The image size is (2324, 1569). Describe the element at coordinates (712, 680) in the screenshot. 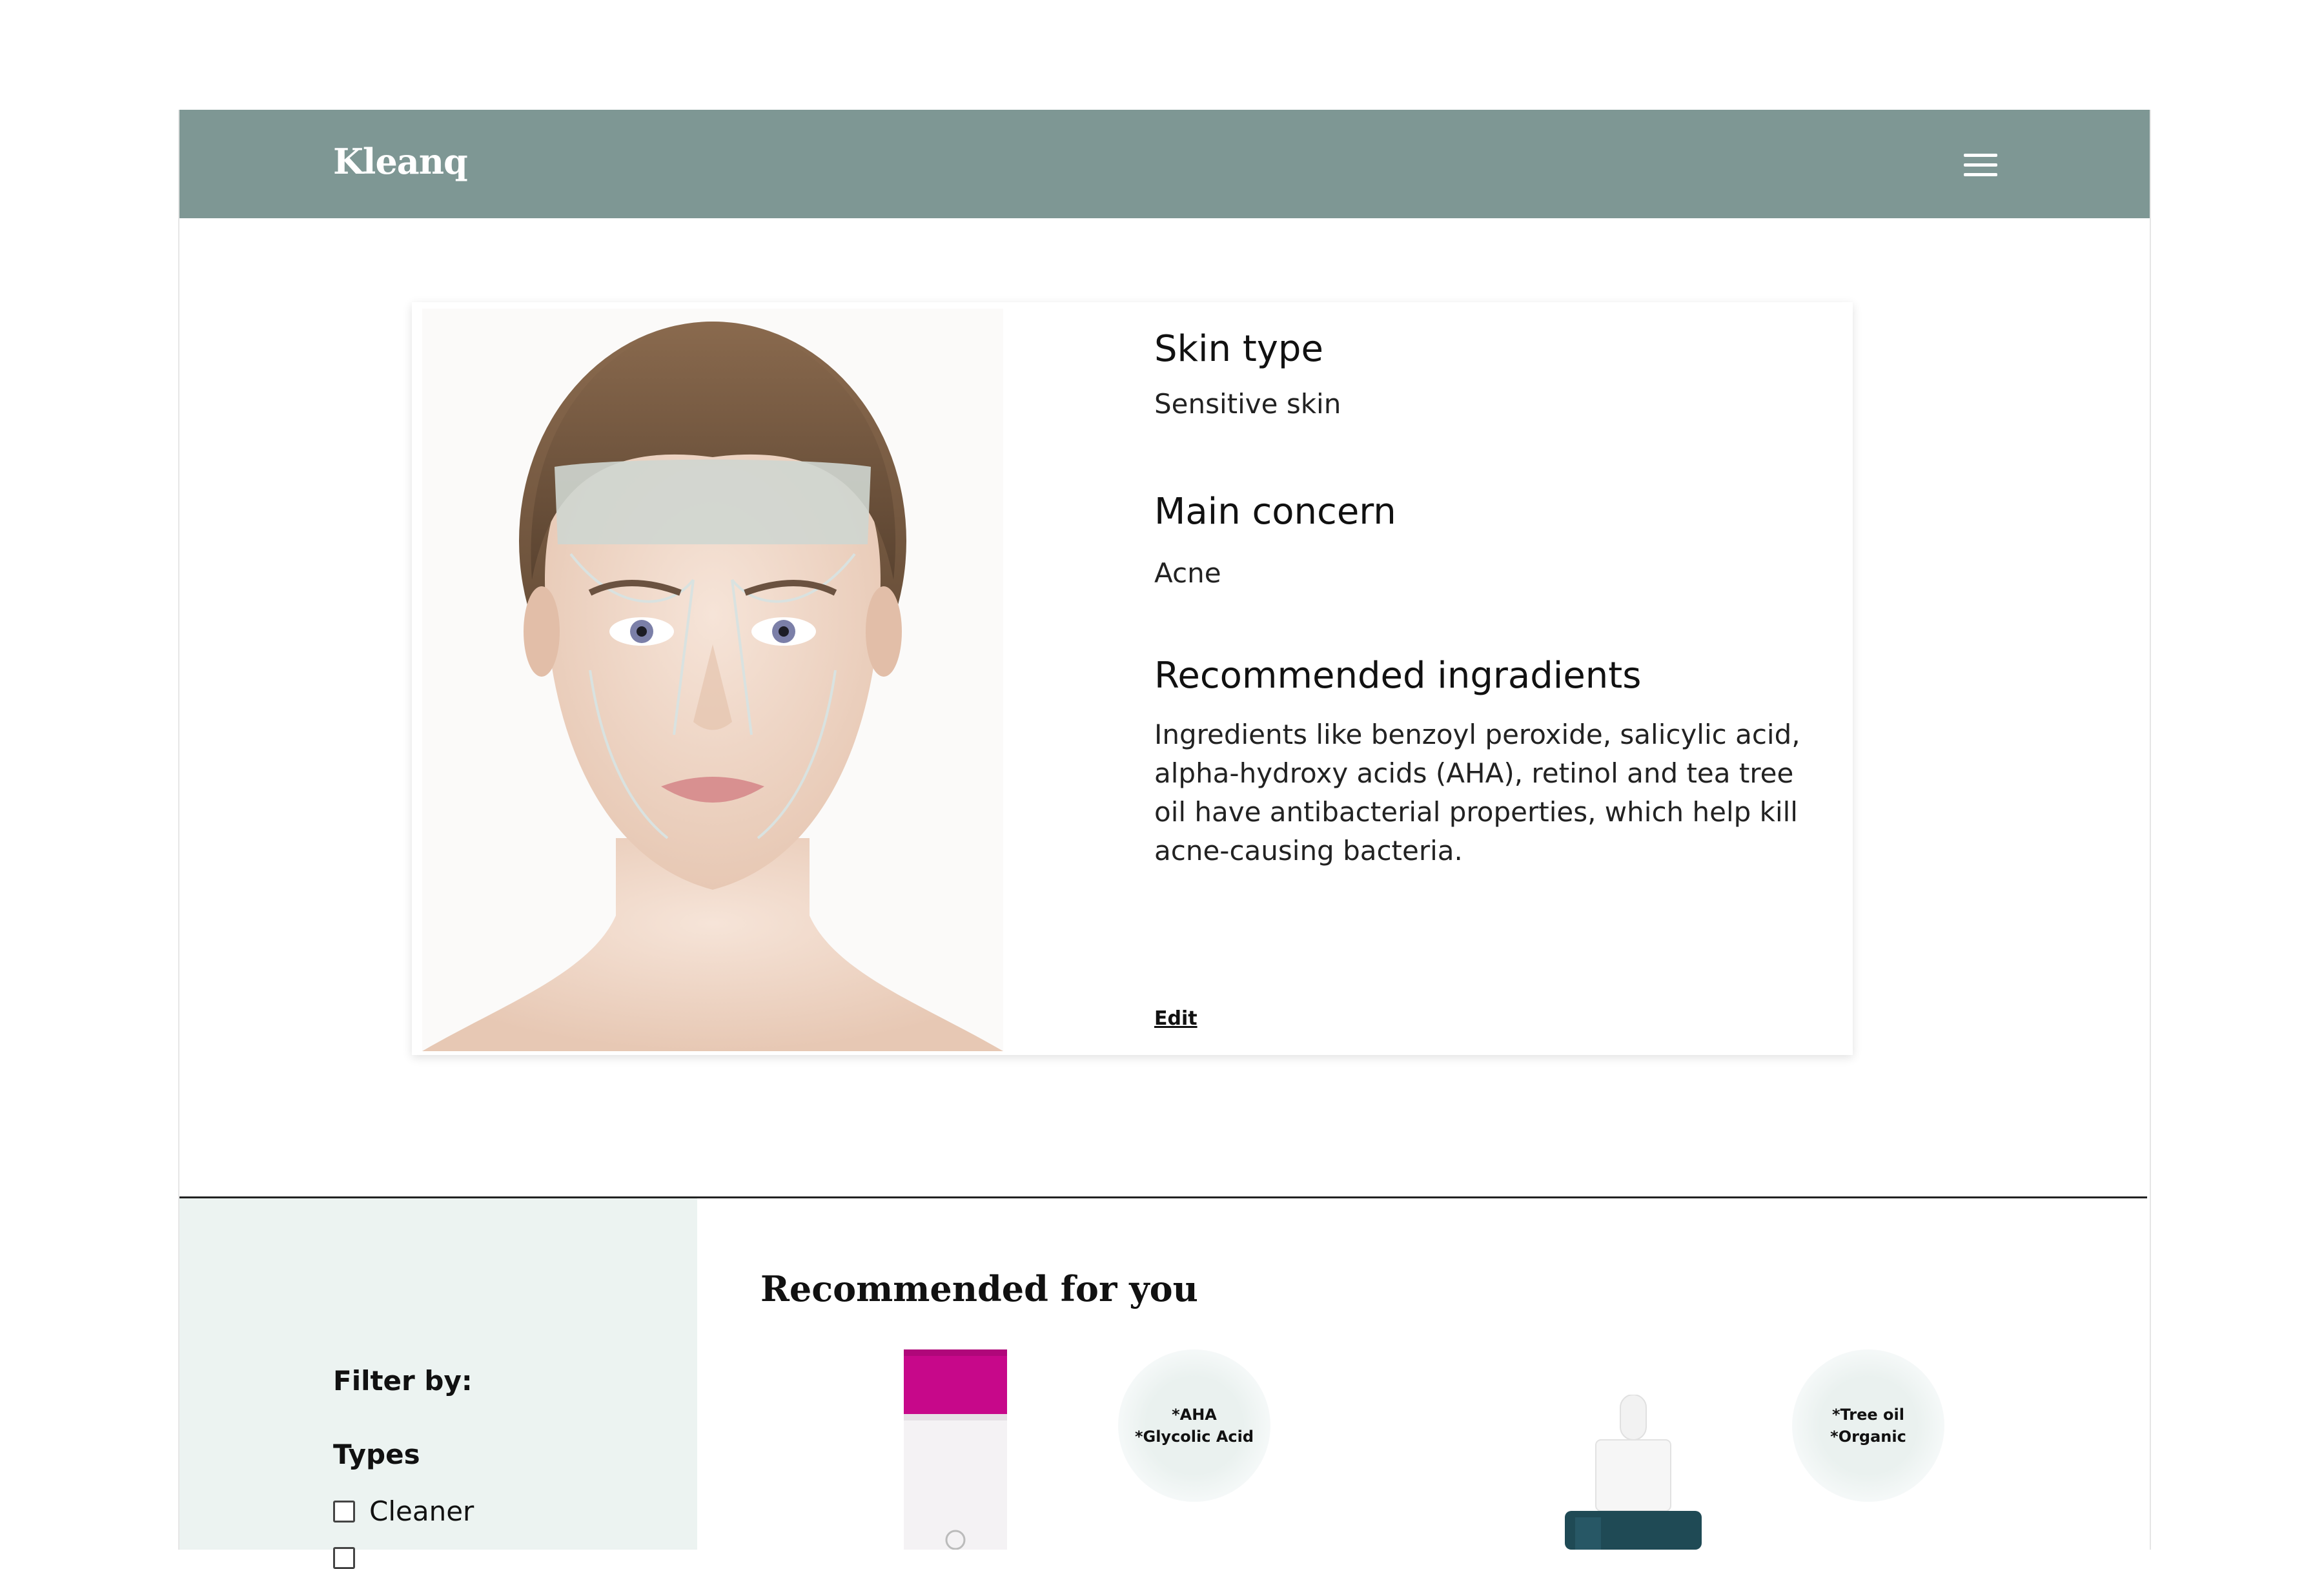

I see `face-illustration` at that location.